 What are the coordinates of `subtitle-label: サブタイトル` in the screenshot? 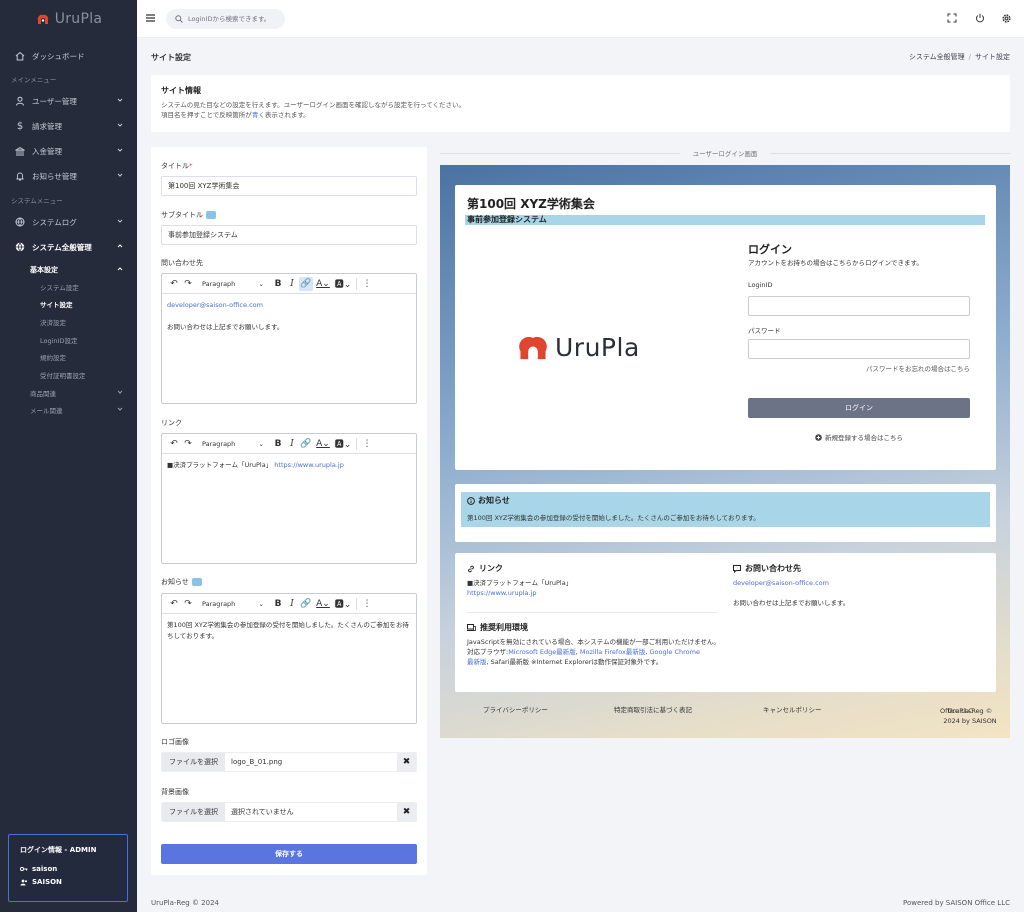 It's located at (188, 215).